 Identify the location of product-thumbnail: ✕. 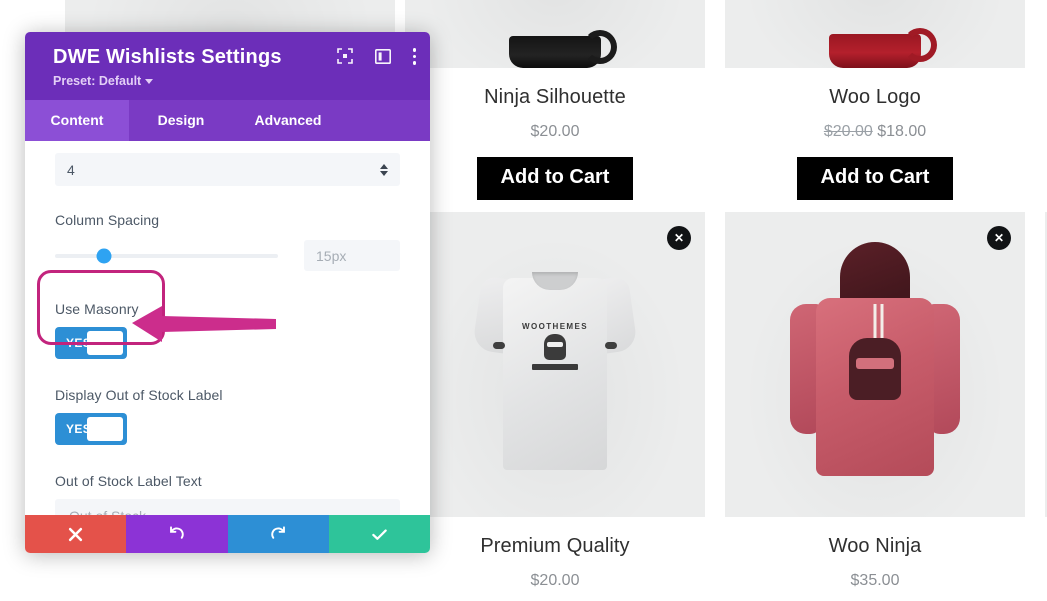
(875, 364).